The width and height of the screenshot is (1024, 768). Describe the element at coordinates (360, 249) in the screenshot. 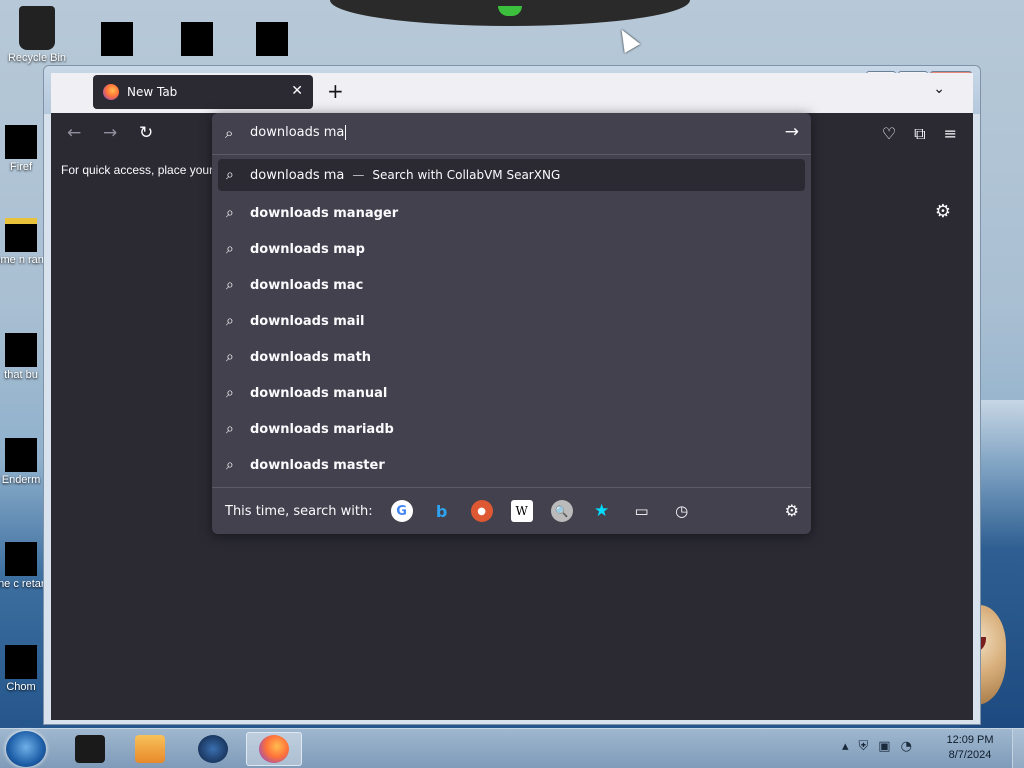

I see `suggestion-completion: p` at that location.